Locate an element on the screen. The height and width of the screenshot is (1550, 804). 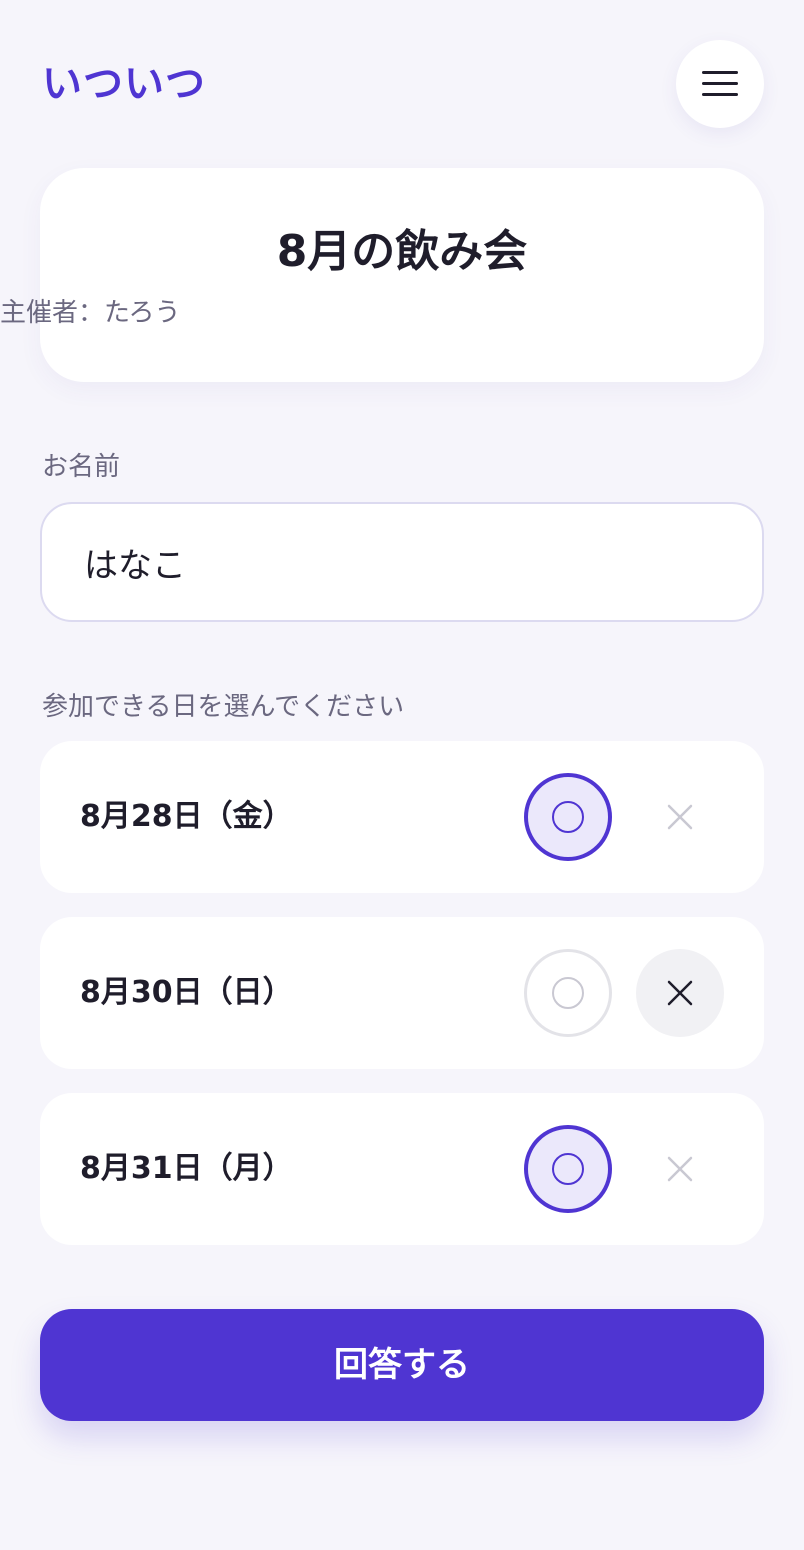
date-row: 8月31日（月） is located at coordinates (402, 1169).